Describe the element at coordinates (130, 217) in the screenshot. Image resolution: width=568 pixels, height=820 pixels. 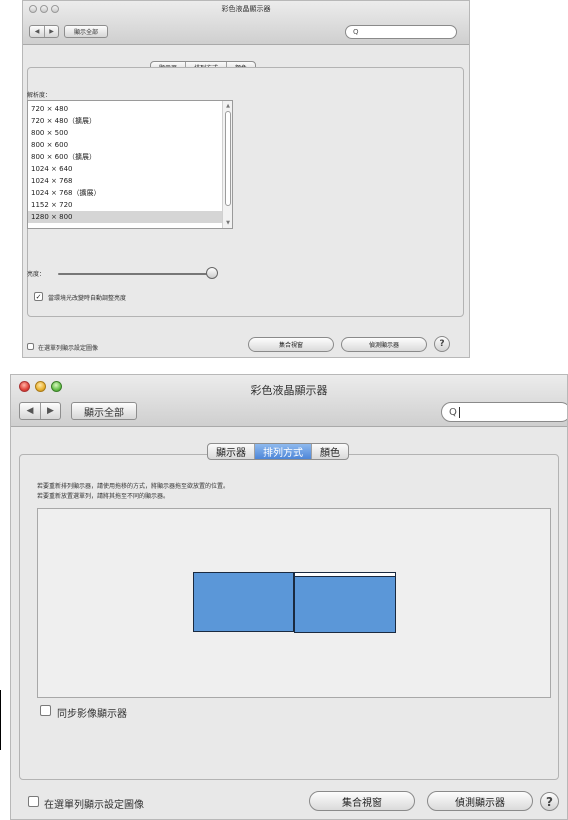
I see `list-item-selected: 1280 × 800` at that location.